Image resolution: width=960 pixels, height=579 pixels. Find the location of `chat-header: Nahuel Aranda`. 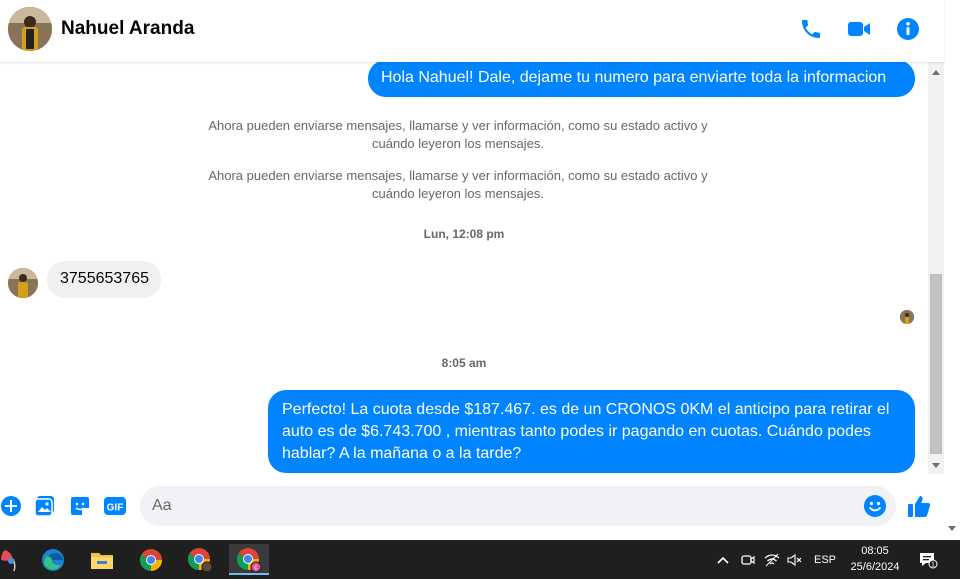

chat-header: Nahuel Aranda is located at coordinates (472, 31).